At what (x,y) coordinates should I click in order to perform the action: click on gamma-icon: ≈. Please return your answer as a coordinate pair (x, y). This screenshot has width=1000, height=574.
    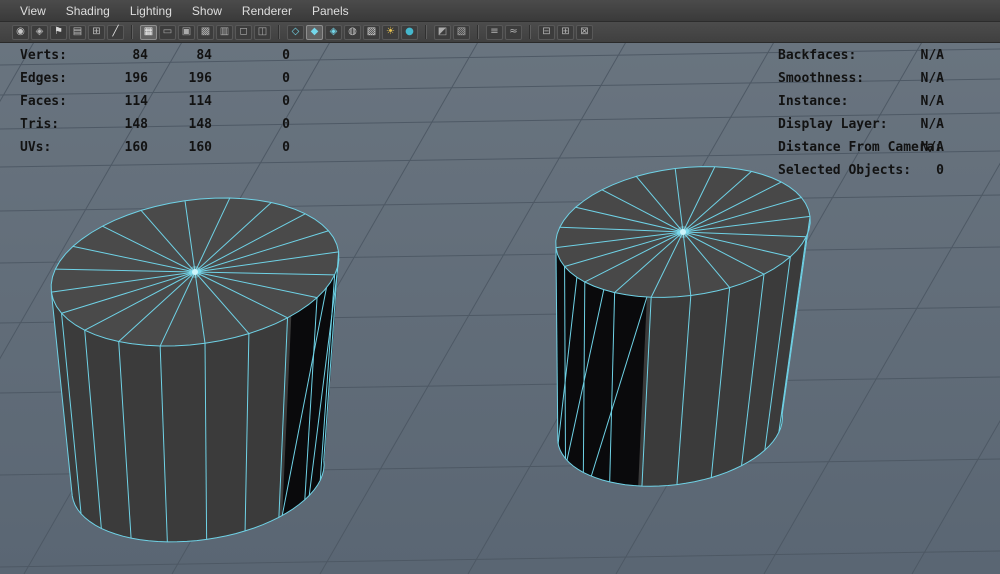
    Looking at the image, I should click on (513, 32).